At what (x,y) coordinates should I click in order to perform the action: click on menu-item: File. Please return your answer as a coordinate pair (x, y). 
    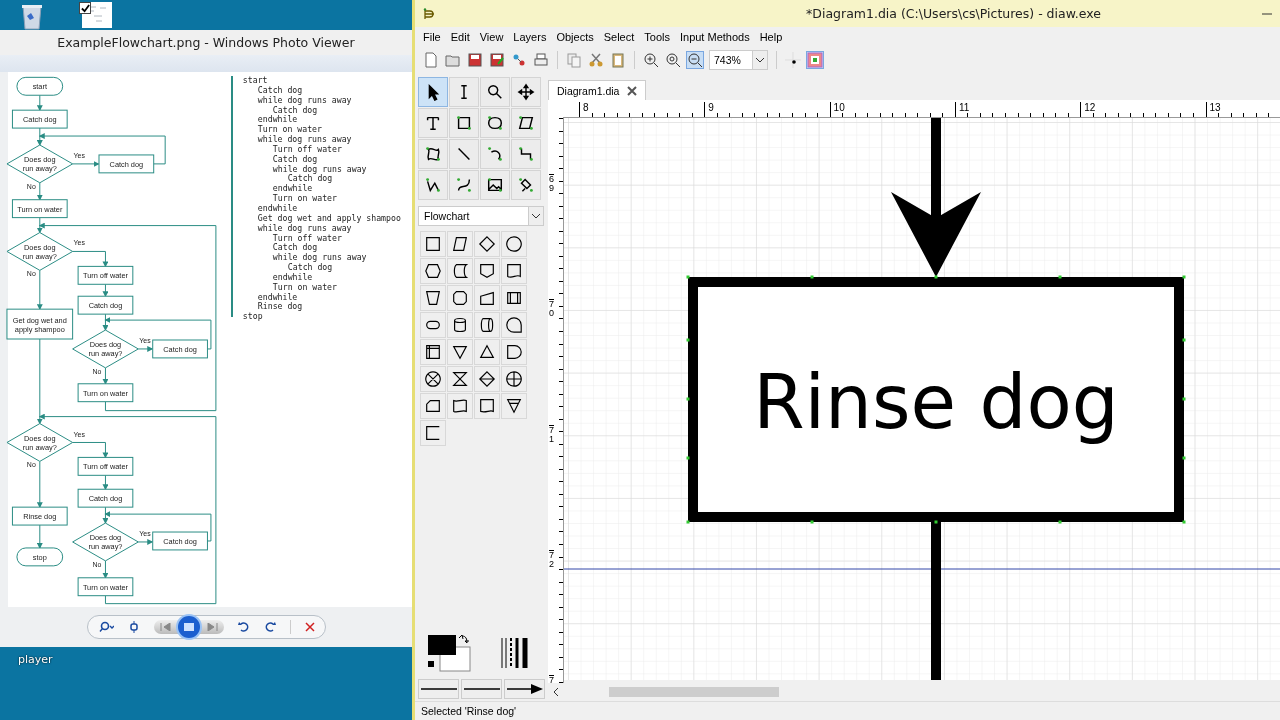
    Looking at the image, I should click on (432, 36).